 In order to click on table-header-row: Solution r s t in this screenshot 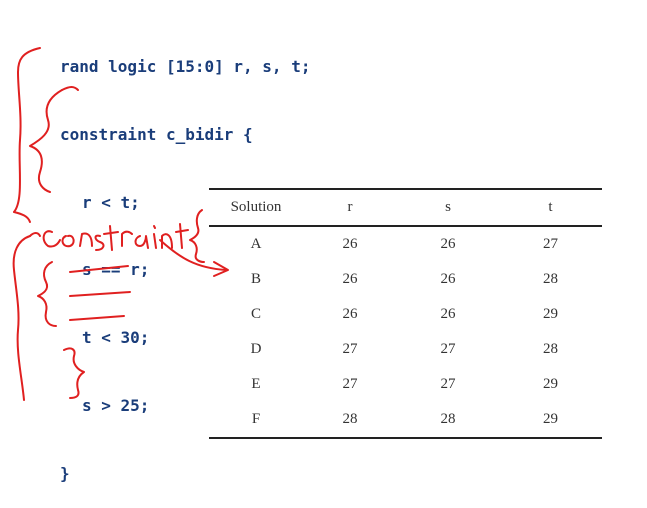, I will do `click(405, 207)`.